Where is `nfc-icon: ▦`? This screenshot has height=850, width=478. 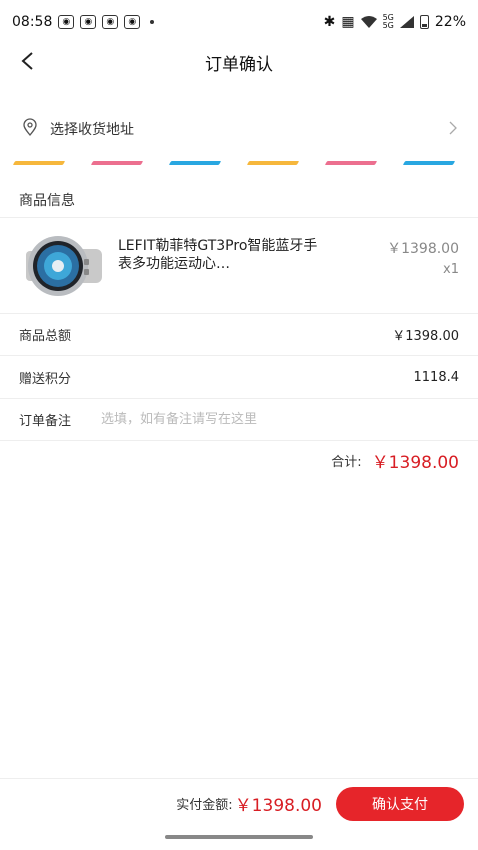 nfc-icon: ▦ is located at coordinates (348, 22).